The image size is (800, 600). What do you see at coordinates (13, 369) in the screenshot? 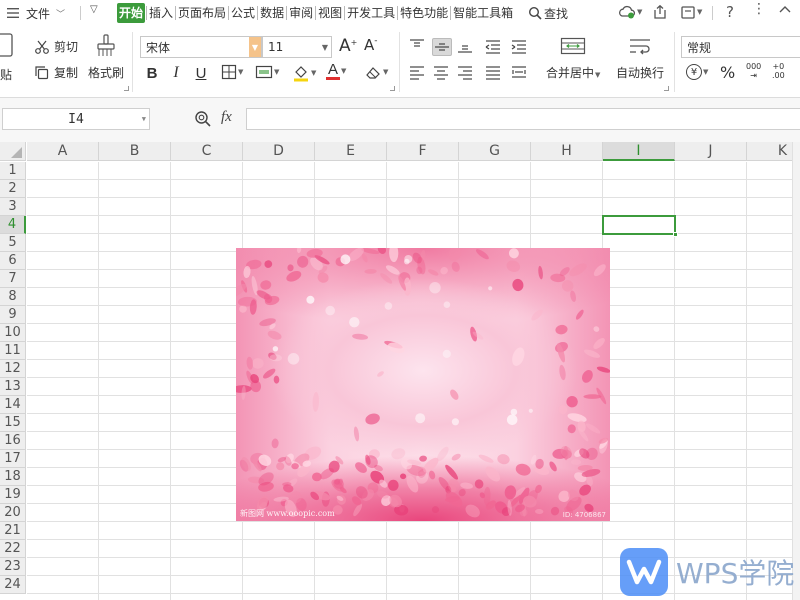
I see `row-header-12: 12` at bounding box center [13, 369].